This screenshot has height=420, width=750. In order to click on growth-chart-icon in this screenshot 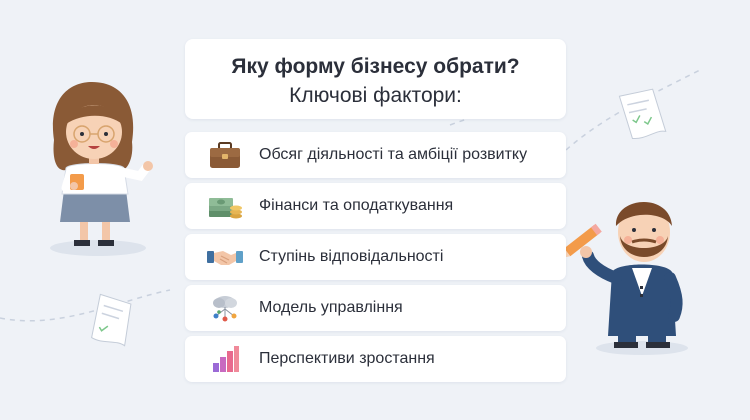, I will do `click(226, 359)`.